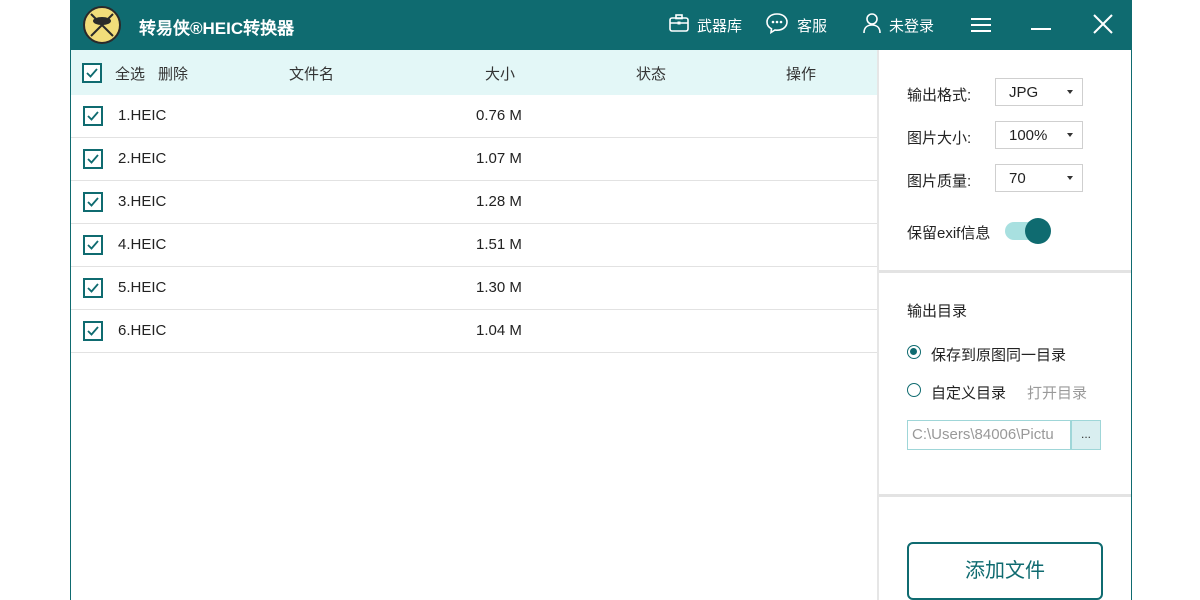 This screenshot has height=600, width=1200. What do you see at coordinates (142, 201) in the screenshot?
I see `file-name: 3.HEIC` at bounding box center [142, 201].